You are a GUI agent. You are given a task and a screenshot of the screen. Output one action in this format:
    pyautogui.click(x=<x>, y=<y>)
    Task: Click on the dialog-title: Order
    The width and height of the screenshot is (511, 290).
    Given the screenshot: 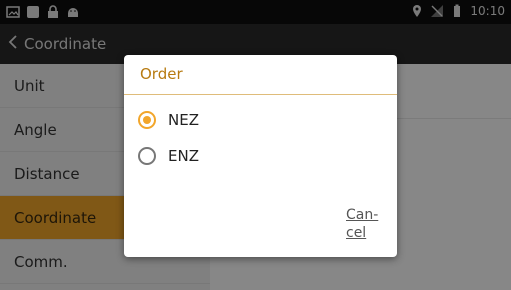 What is the action you would take?
    pyautogui.click(x=161, y=74)
    